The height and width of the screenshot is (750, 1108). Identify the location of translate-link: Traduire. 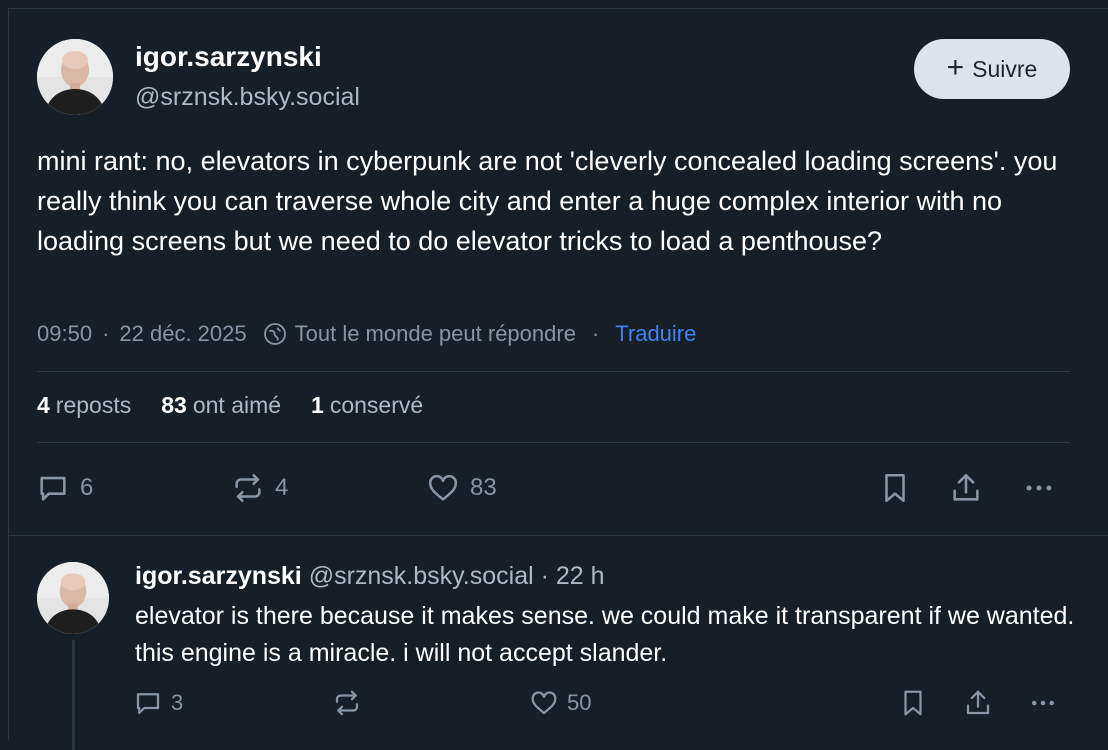
(655, 334).